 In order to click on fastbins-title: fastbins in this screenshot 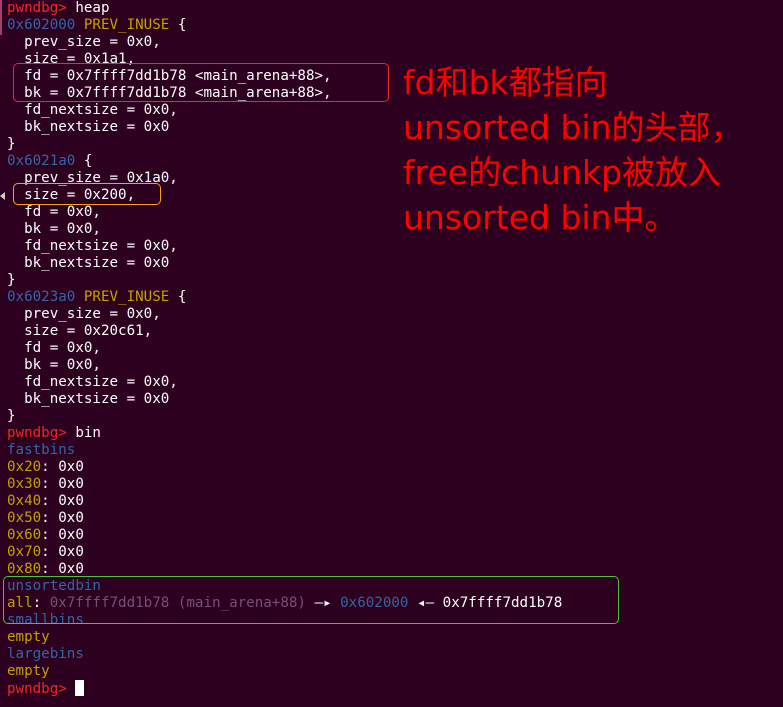, I will do `click(41, 450)`.